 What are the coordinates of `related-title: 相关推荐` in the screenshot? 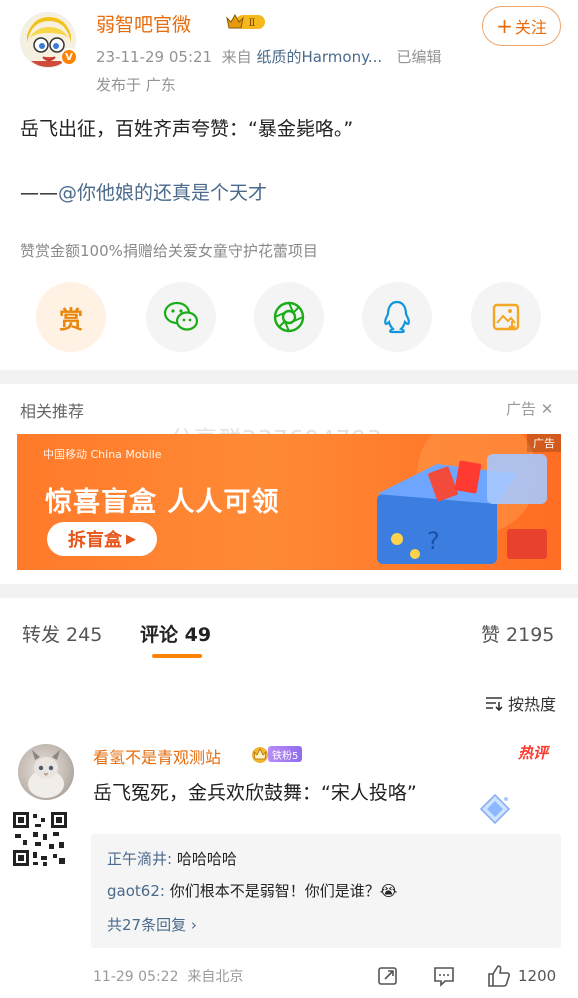 It's located at (52, 411).